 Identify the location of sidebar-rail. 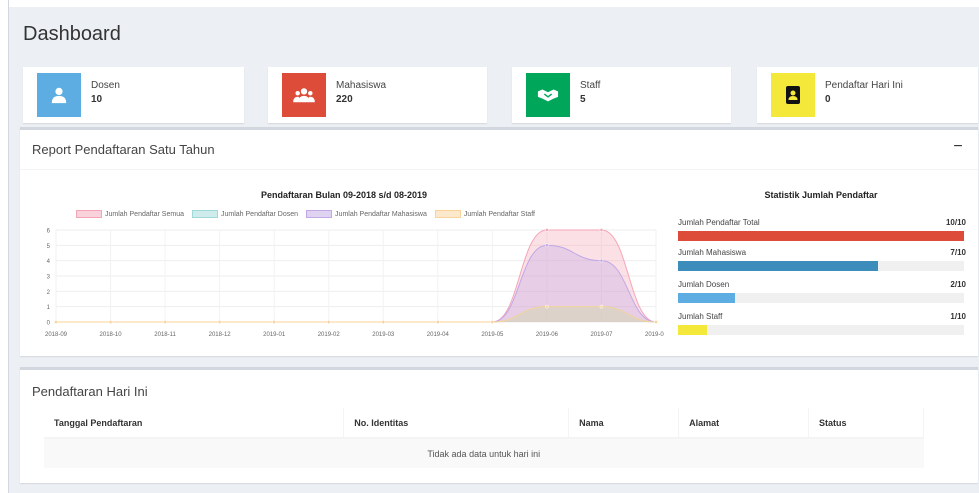
(4, 246).